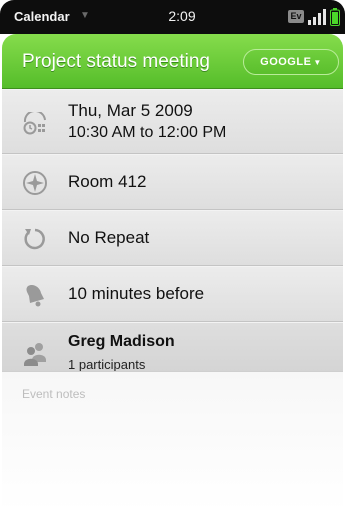  What do you see at coordinates (147, 122) in the screenshot?
I see `event-datetime: Thu, Mar 5 2009 10:30 AM to 12:00 PM` at bounding box center [147, 122].